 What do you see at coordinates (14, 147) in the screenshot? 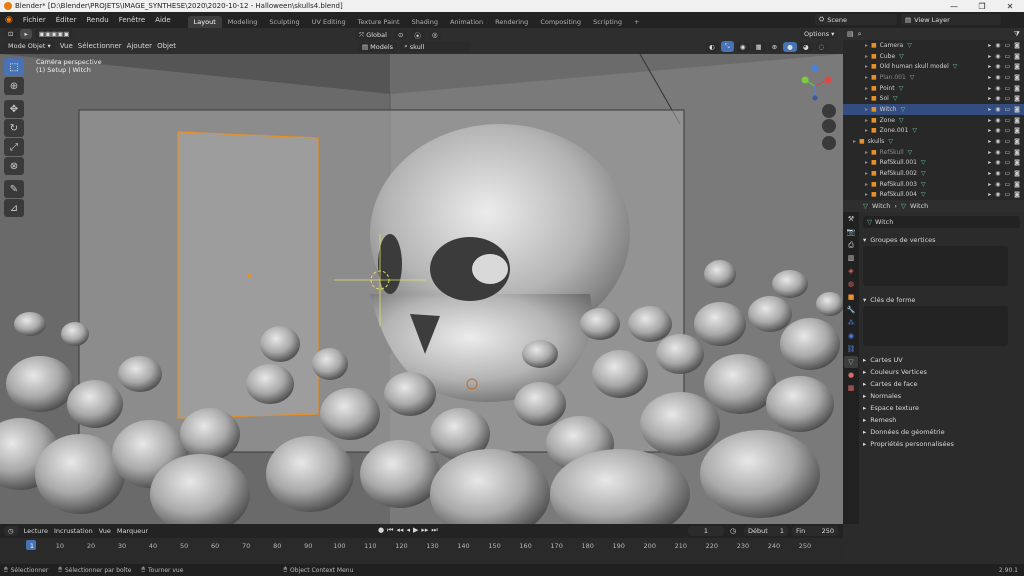
I see `scale-tool-icon: ⤢` at bounding box center [14, 147].